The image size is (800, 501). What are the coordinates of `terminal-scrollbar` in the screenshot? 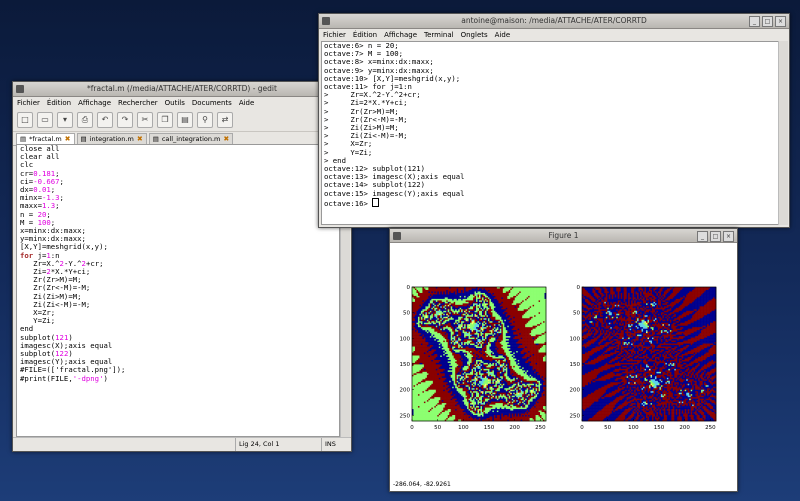 It's located at (783, 133).